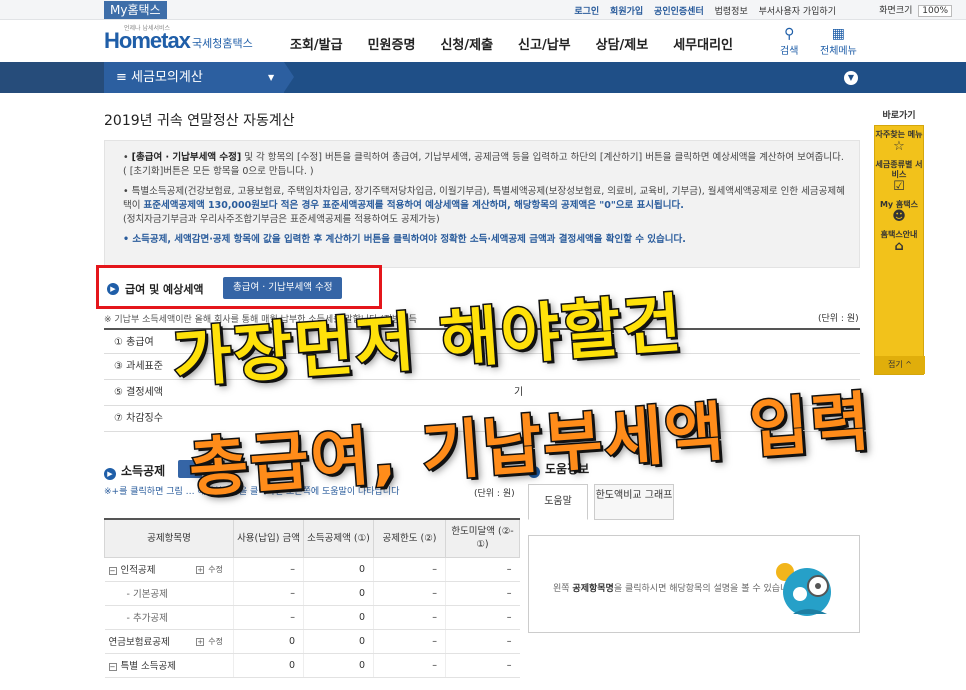  I want to click on row-name: − 인적공제, so click(148, 569).